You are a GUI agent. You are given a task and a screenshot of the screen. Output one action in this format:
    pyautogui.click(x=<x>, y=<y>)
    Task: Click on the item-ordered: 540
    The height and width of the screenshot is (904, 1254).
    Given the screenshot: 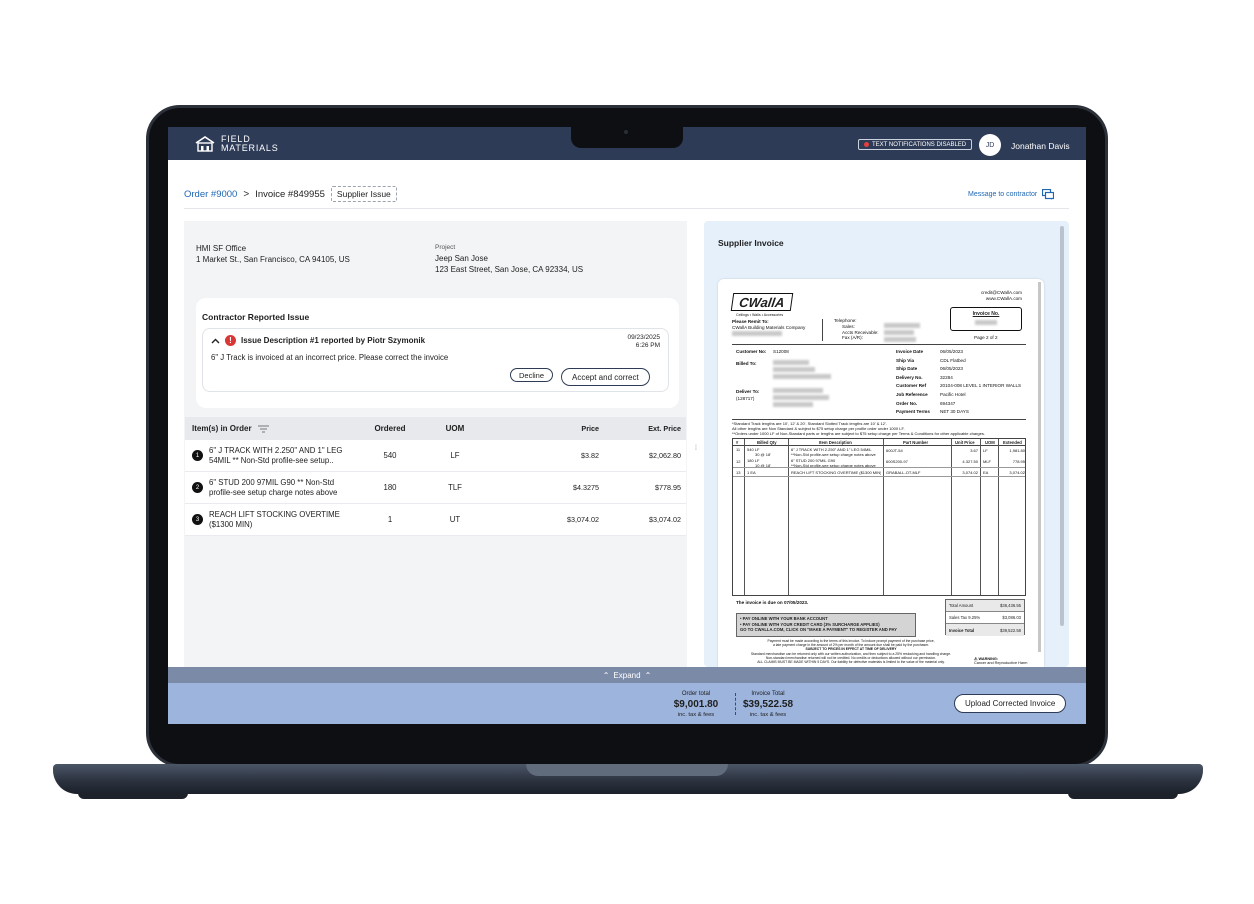 What is the action you would take?
    pyautogui.click(x=390, y=455)
    